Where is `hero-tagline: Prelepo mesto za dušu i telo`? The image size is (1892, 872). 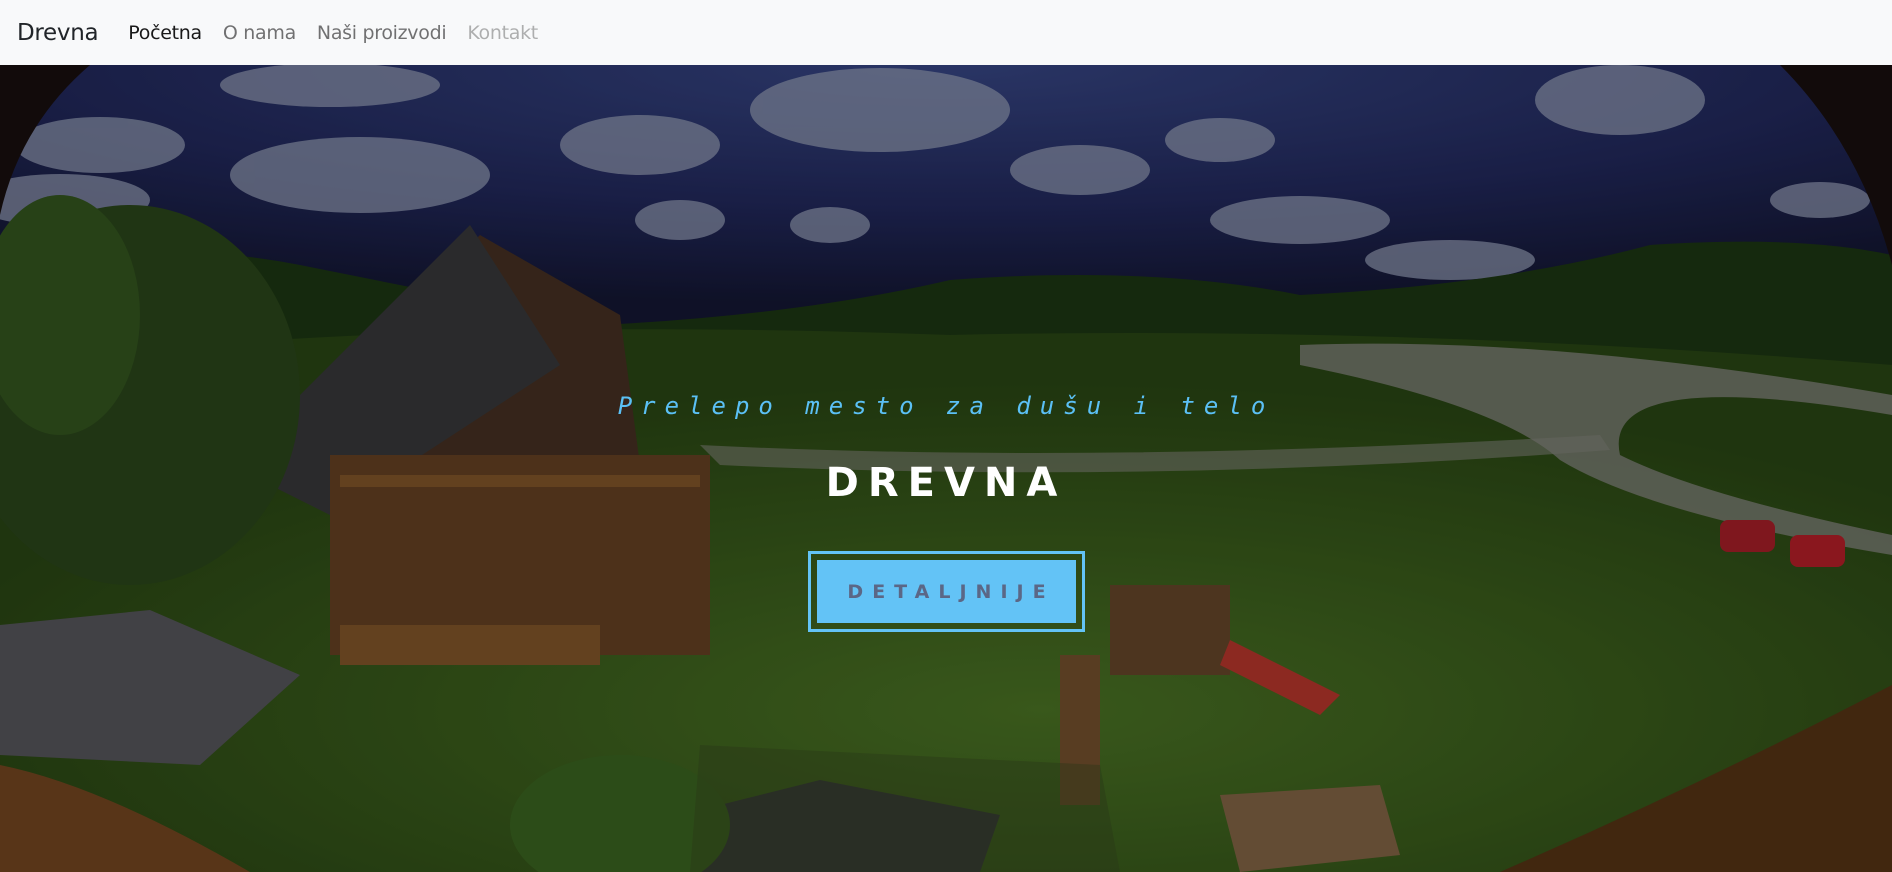
hero-tagline: Prelepo mesto za dušu i telo is located at coordinates (946, 406).